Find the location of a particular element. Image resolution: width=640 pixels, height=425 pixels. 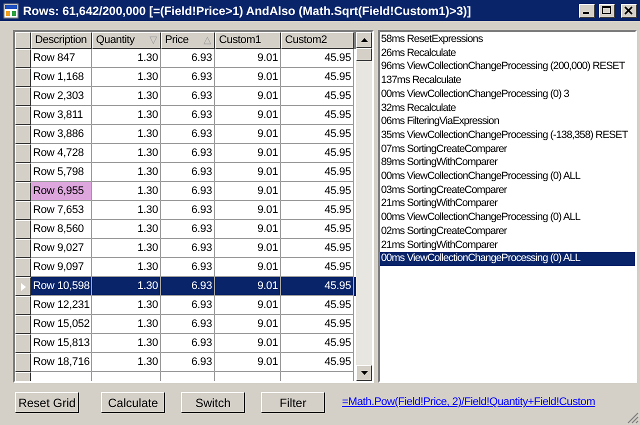

row-header-corner is located at coordinates (23, 40).